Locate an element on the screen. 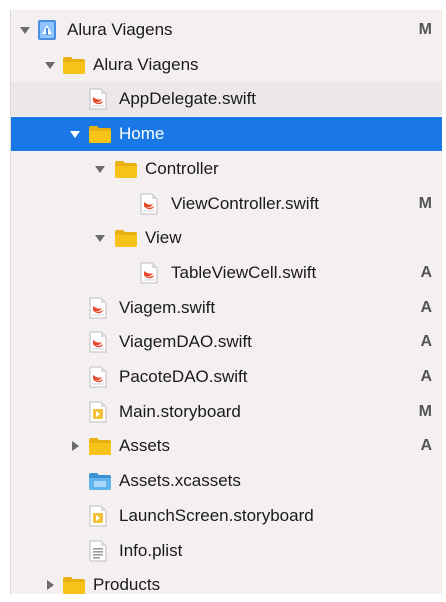 The width and height of the screenshot is (446, 602). tree-row-label: AppDelegate.swift is located at coordinates (188, 99).